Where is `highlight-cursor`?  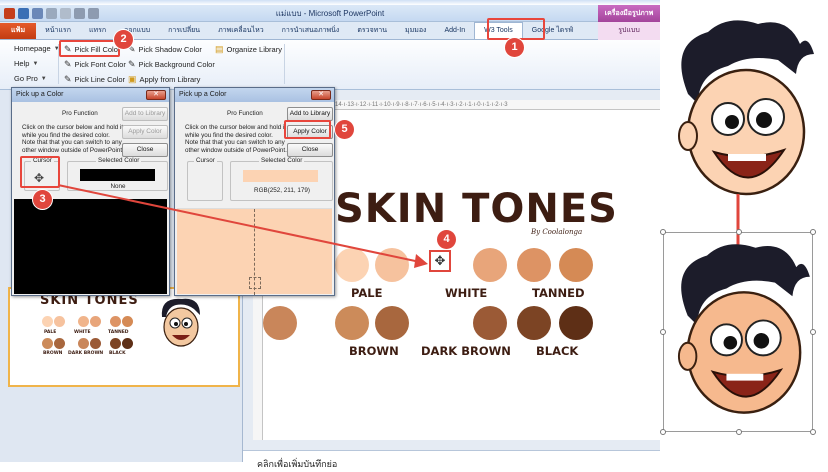
highlight-cursor is located at coordinates (40, 172).